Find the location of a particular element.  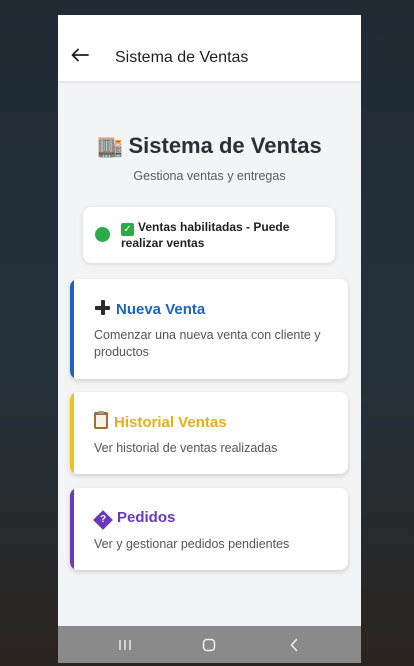

plus-icon is located at coordinates (102, 307).